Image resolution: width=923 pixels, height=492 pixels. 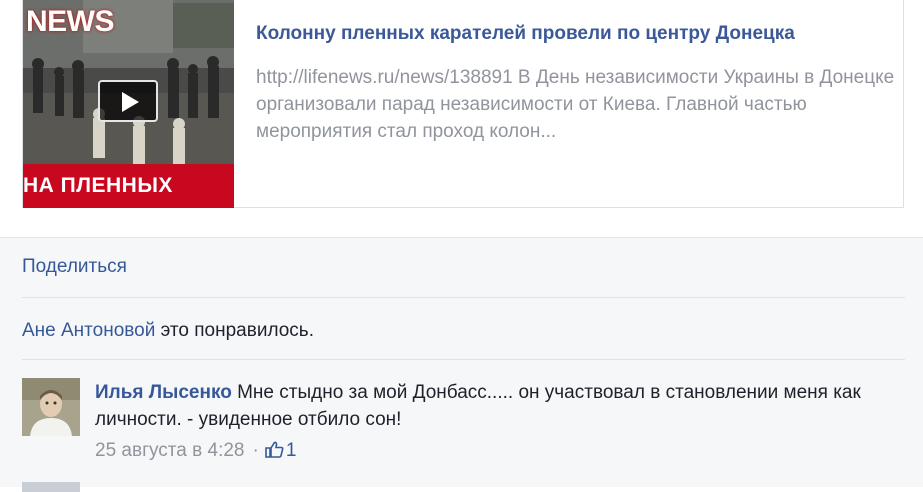 I want to click on play-icon, so click(x=128, y=101).